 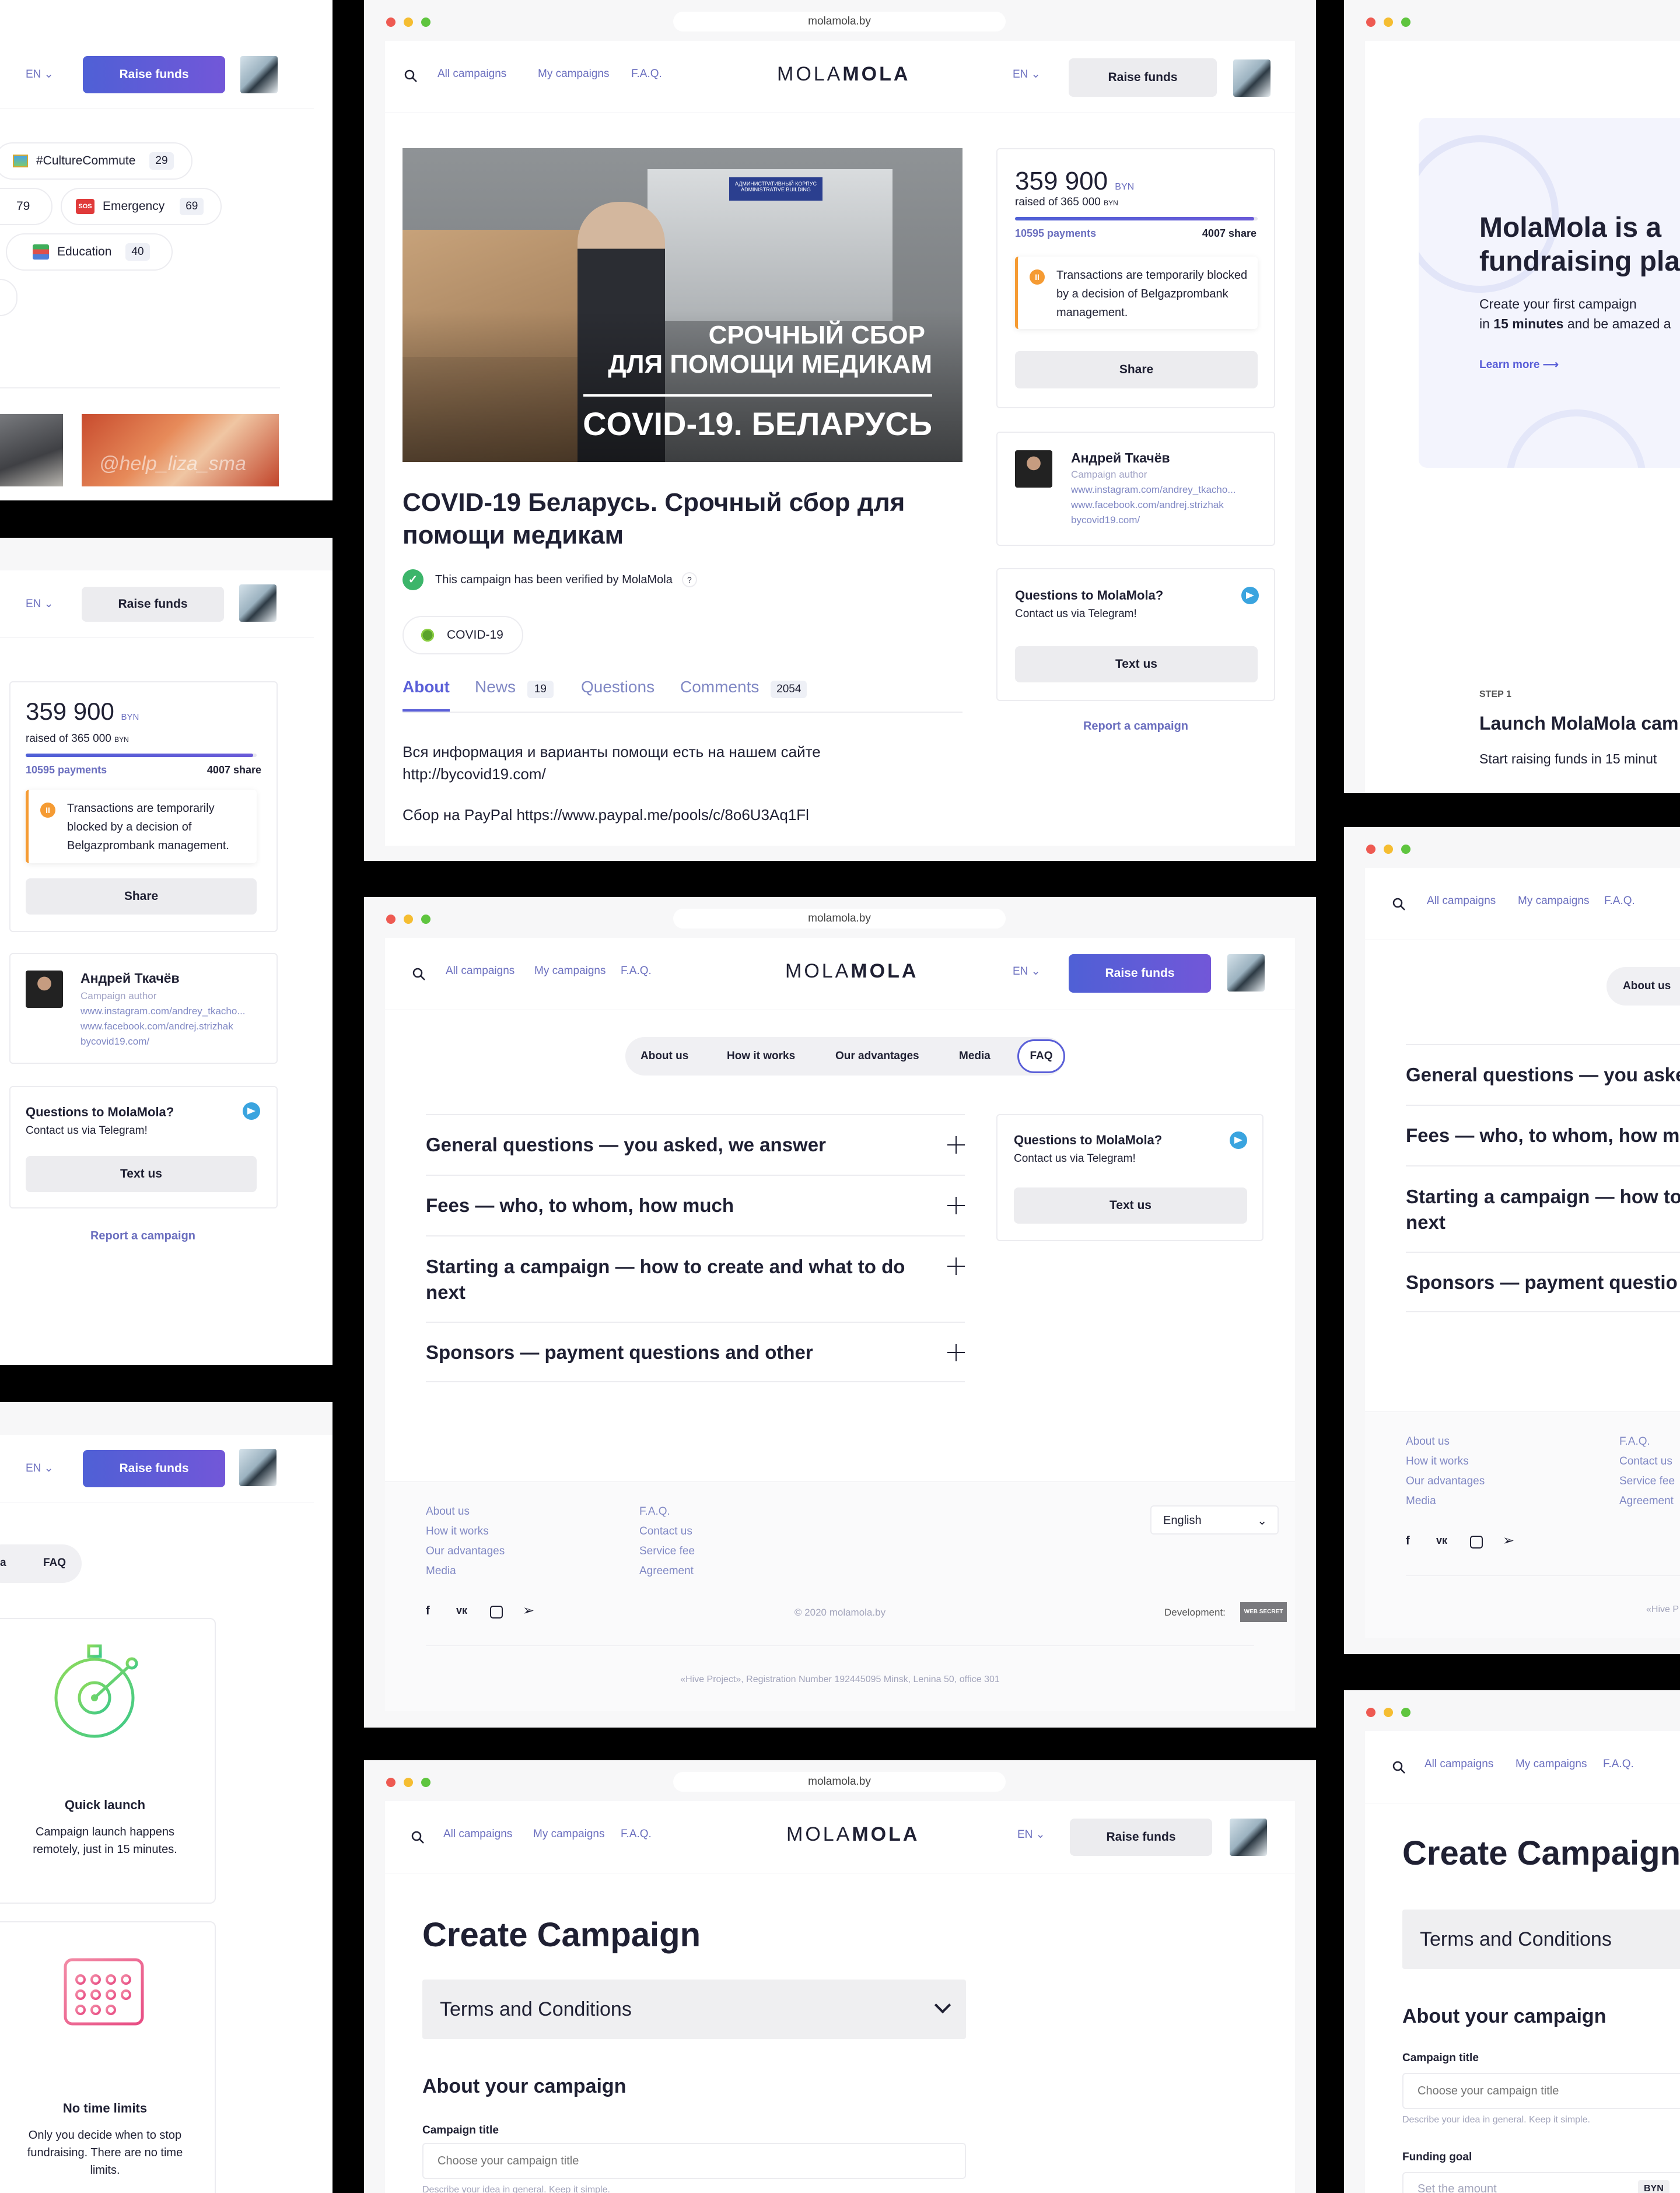 What do you see at coordinates (1214, 1520) in the screenshot?
I see `language-select: English ⌄` at bounding box center [1214, 1520].